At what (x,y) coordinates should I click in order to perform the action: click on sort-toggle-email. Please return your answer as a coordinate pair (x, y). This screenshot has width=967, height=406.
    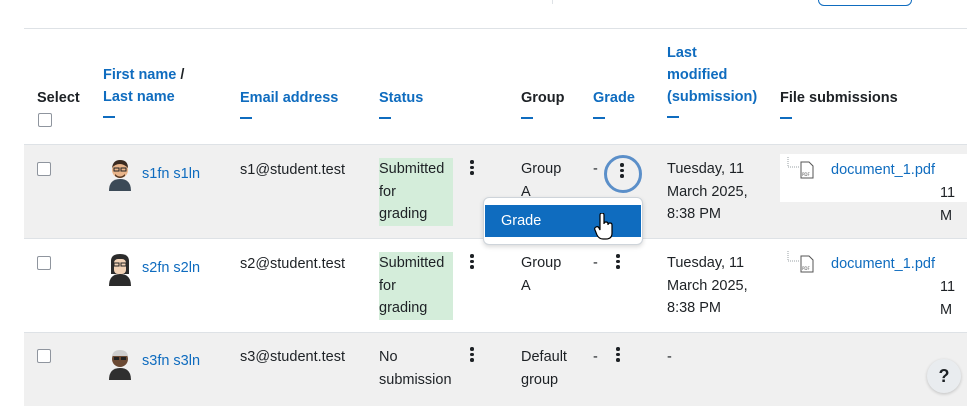
    Looking at the image, I should click on (246, 118).